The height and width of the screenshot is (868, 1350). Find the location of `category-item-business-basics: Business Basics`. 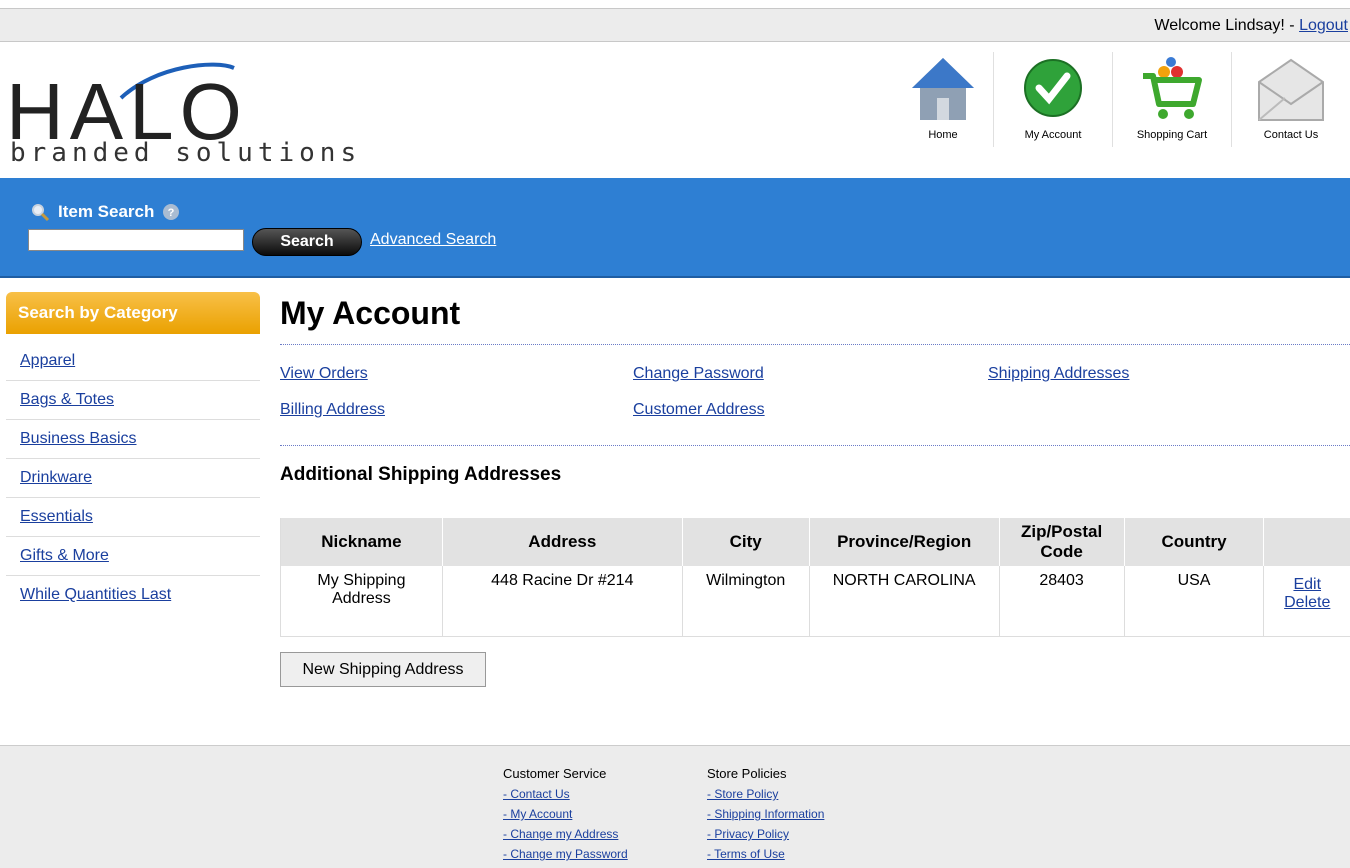

category-item-business-basics: Business Basics is located at coordinates (133, 439).